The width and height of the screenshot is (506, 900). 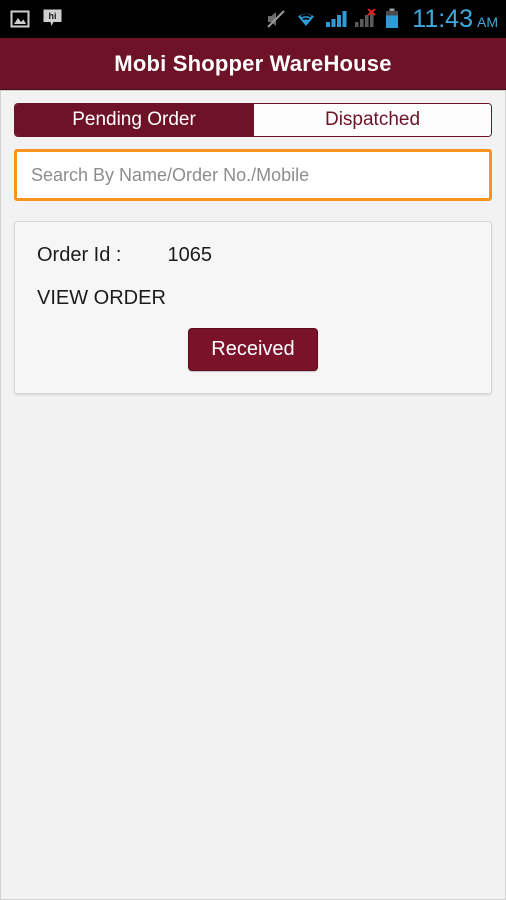 I want to click on tab-pending-order-label: Pending Order, so click(x=134, y=119).